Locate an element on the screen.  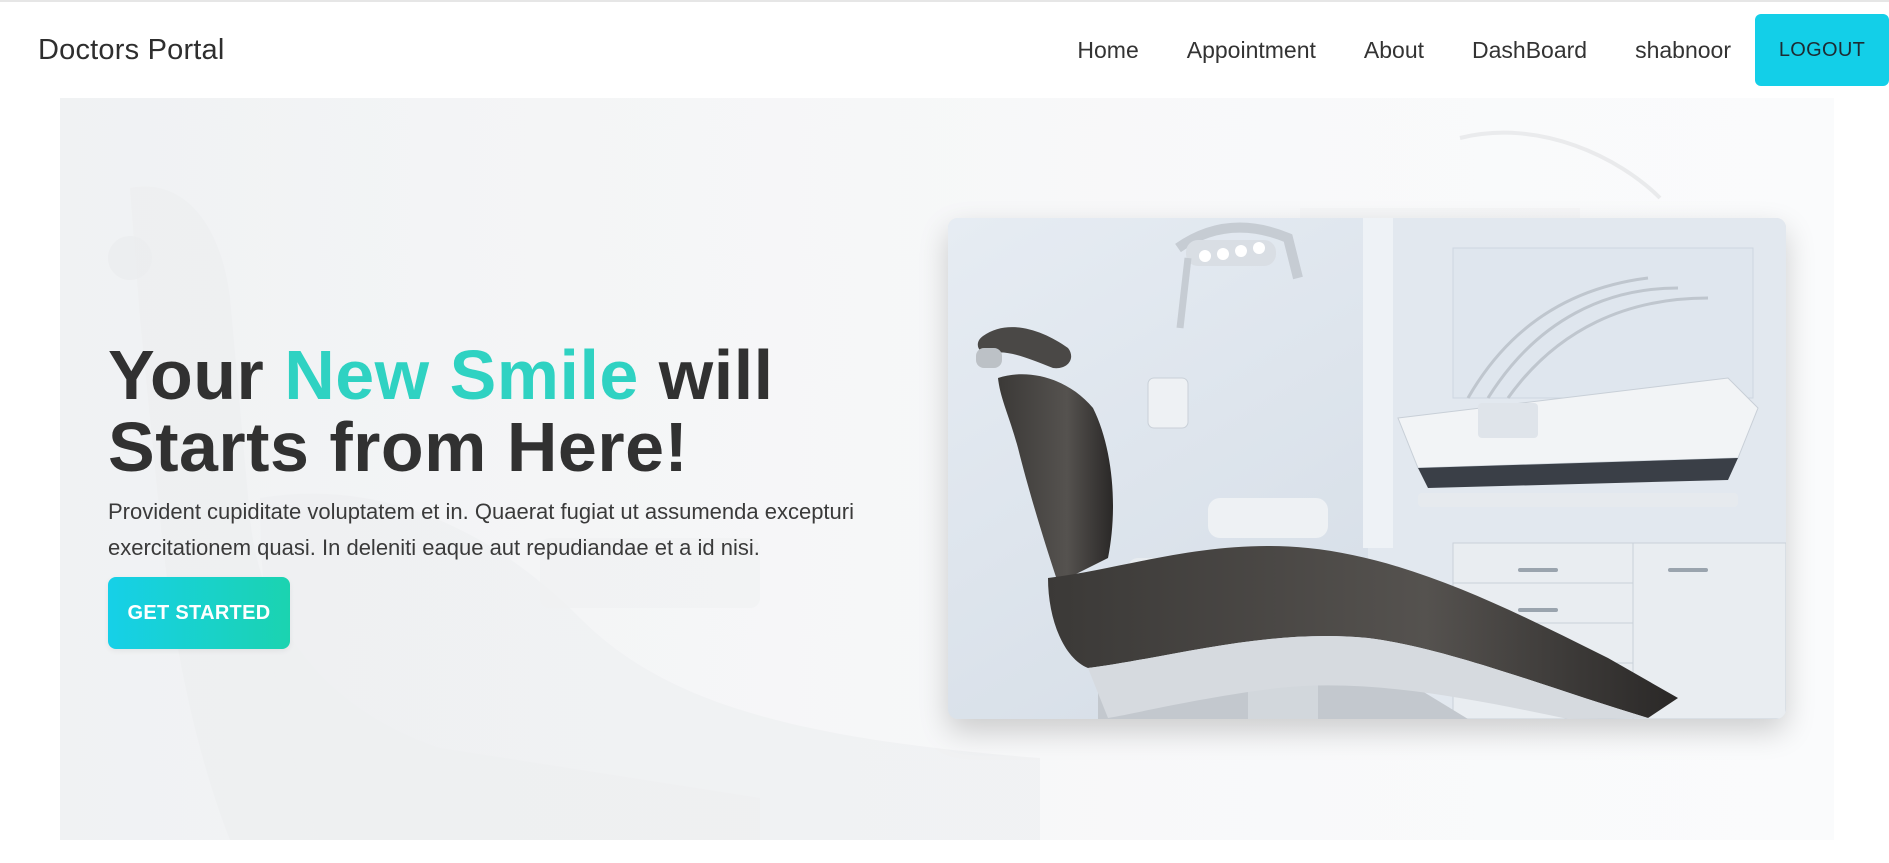
nav-link-about: About is located at coordinates (1394, 50).